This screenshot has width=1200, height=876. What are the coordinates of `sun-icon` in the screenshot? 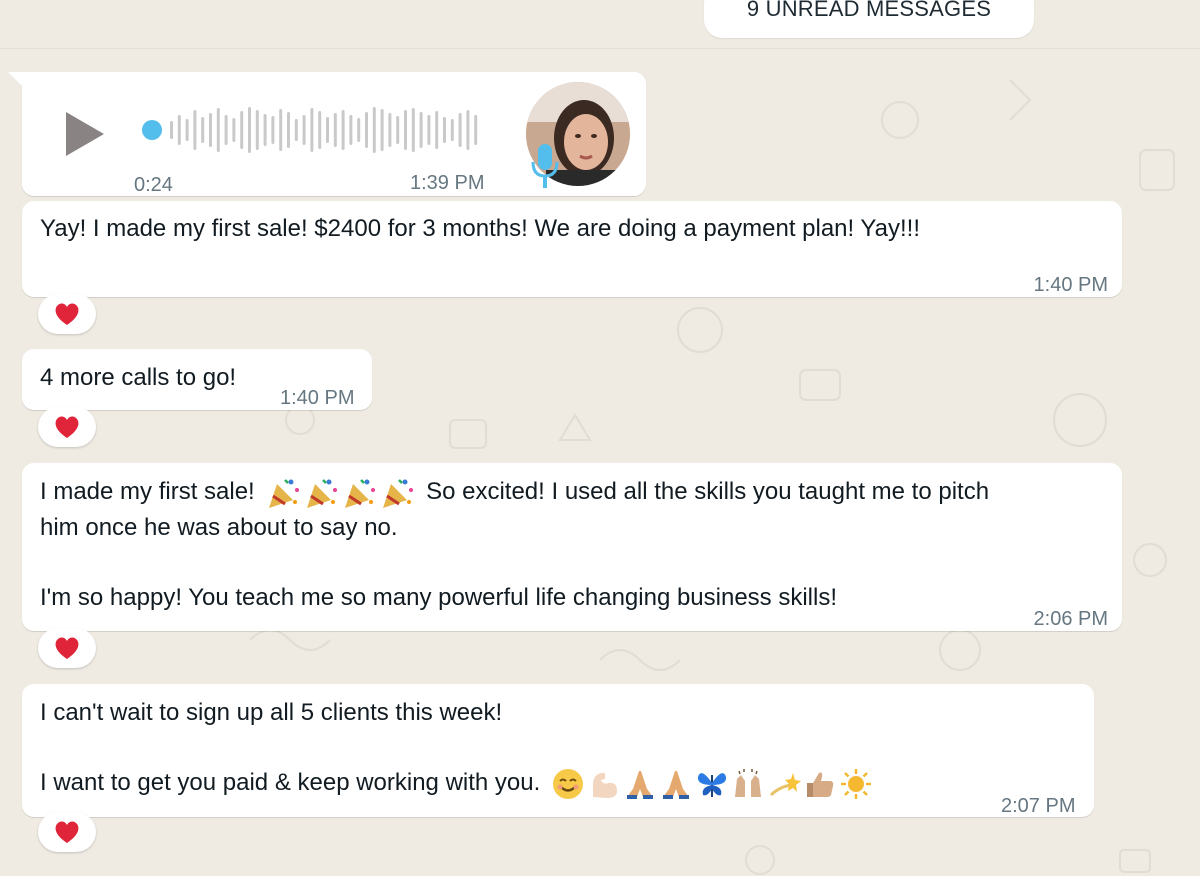 It's located at (856, 784).